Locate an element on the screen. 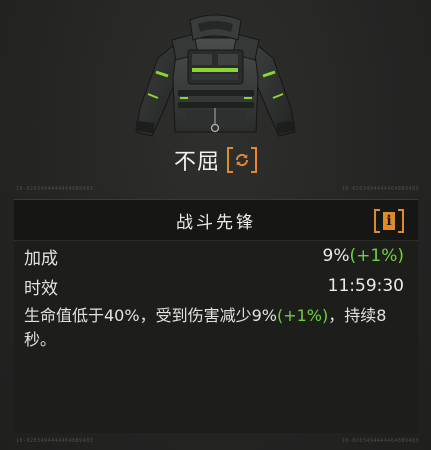  description-bonus: (+1%) is located at coordinates (302, 315).